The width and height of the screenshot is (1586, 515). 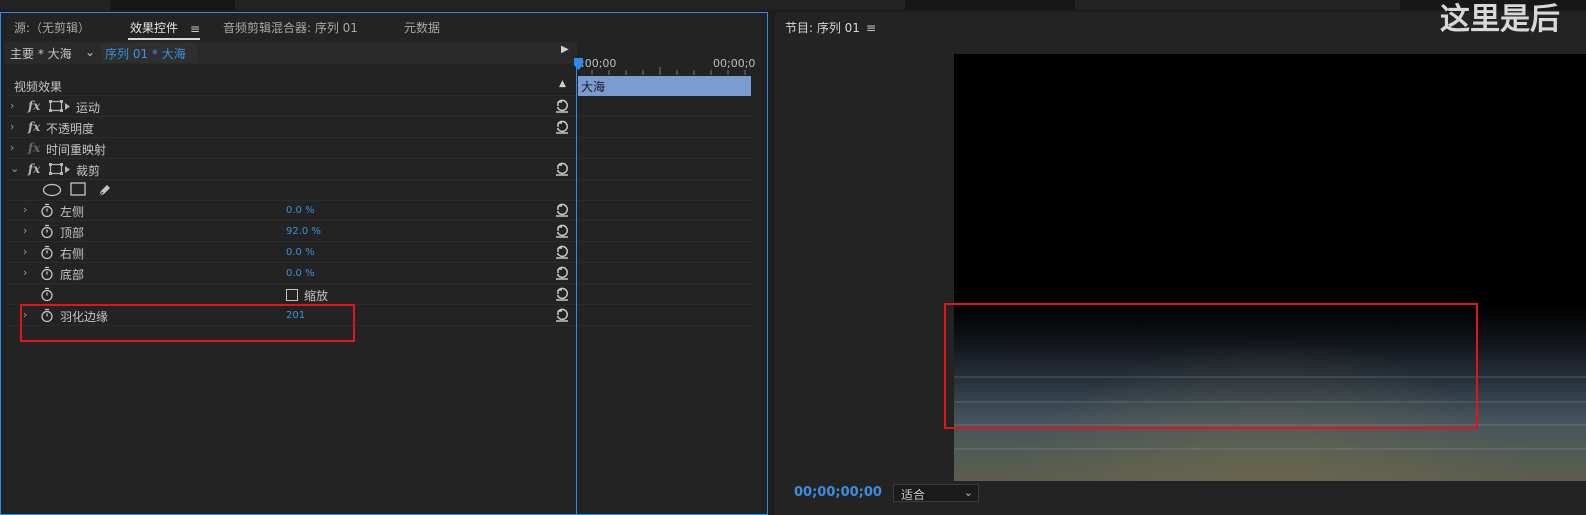 I want to click on feather-highlight-box, so click(x=187, y=323).